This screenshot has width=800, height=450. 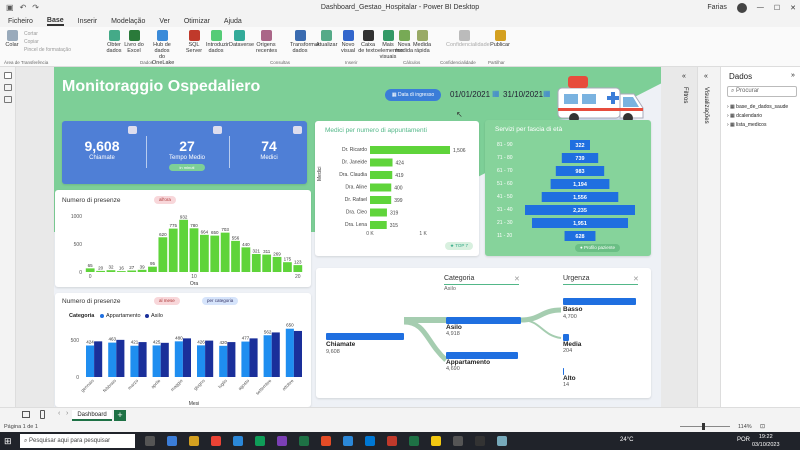 I want to click on collapse-filters-icon: «, so click(x=684, y=76).